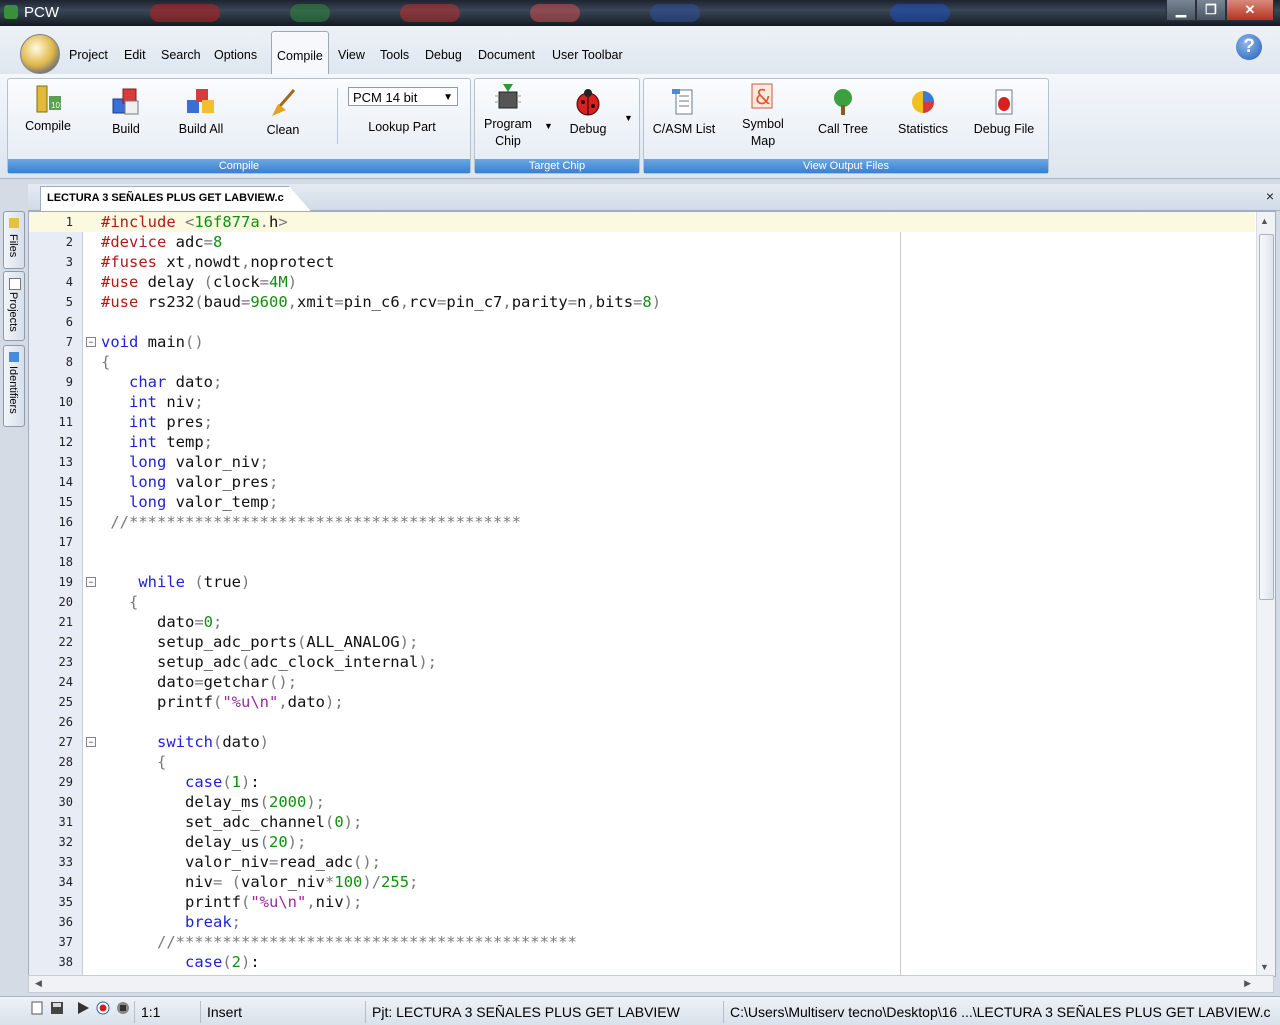  I want to click on menu-compile: Compile, so click(300, 52).